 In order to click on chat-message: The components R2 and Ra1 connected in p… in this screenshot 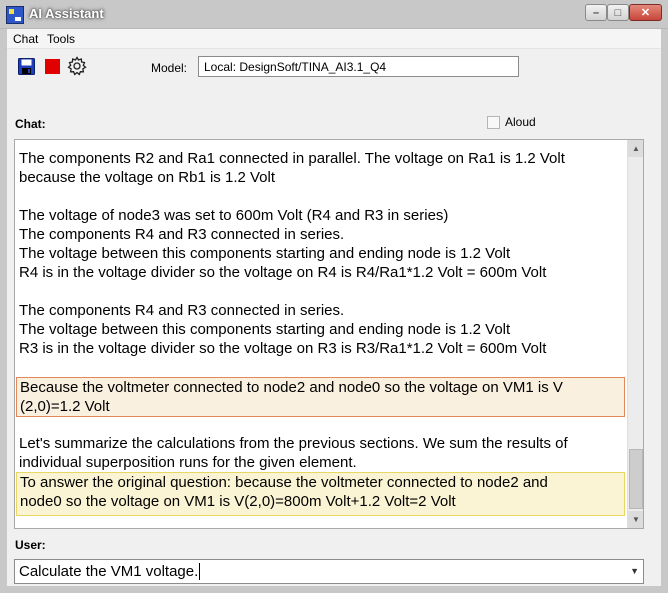, I will do `click(321, 168)`.